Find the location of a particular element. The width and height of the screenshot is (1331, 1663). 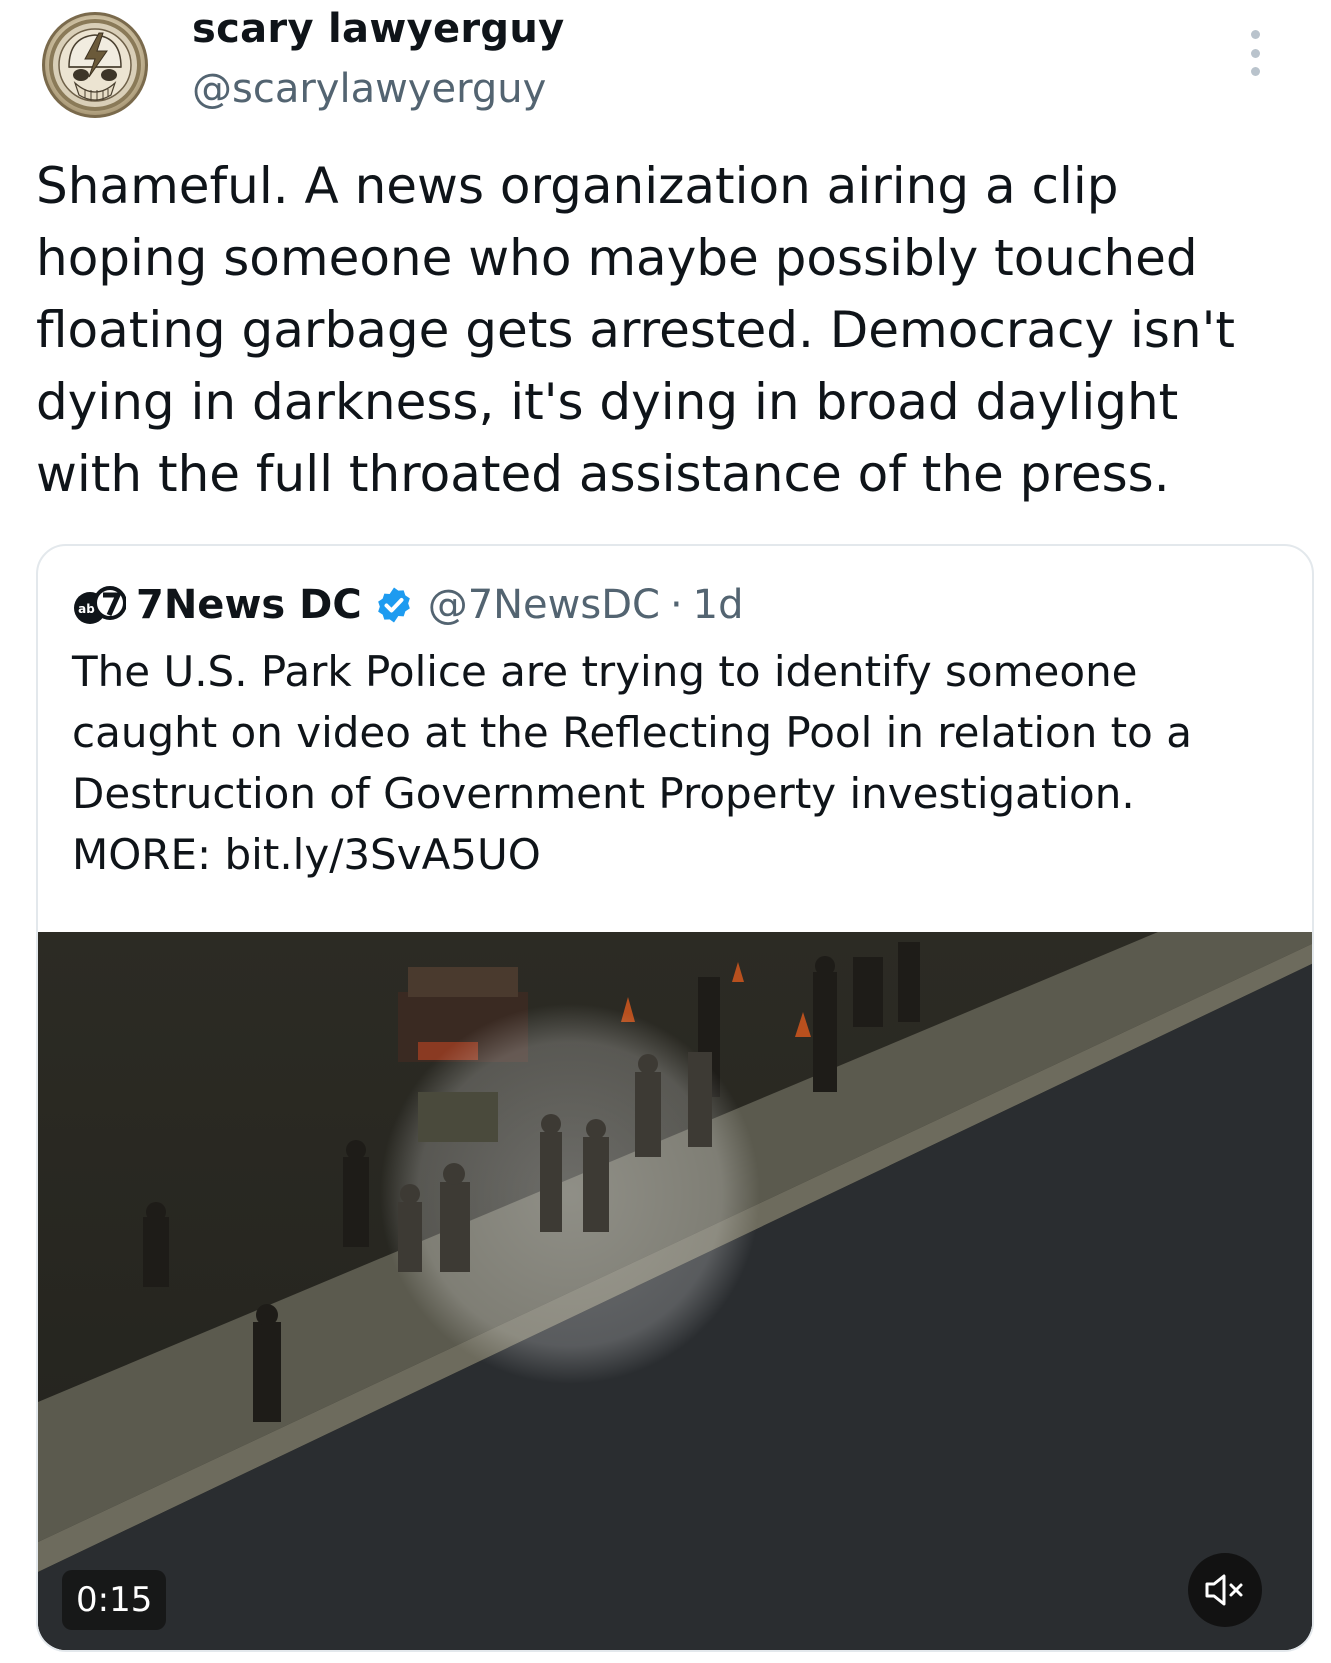

abc7-logo-icon: abc is located at coordinates (98, 605).